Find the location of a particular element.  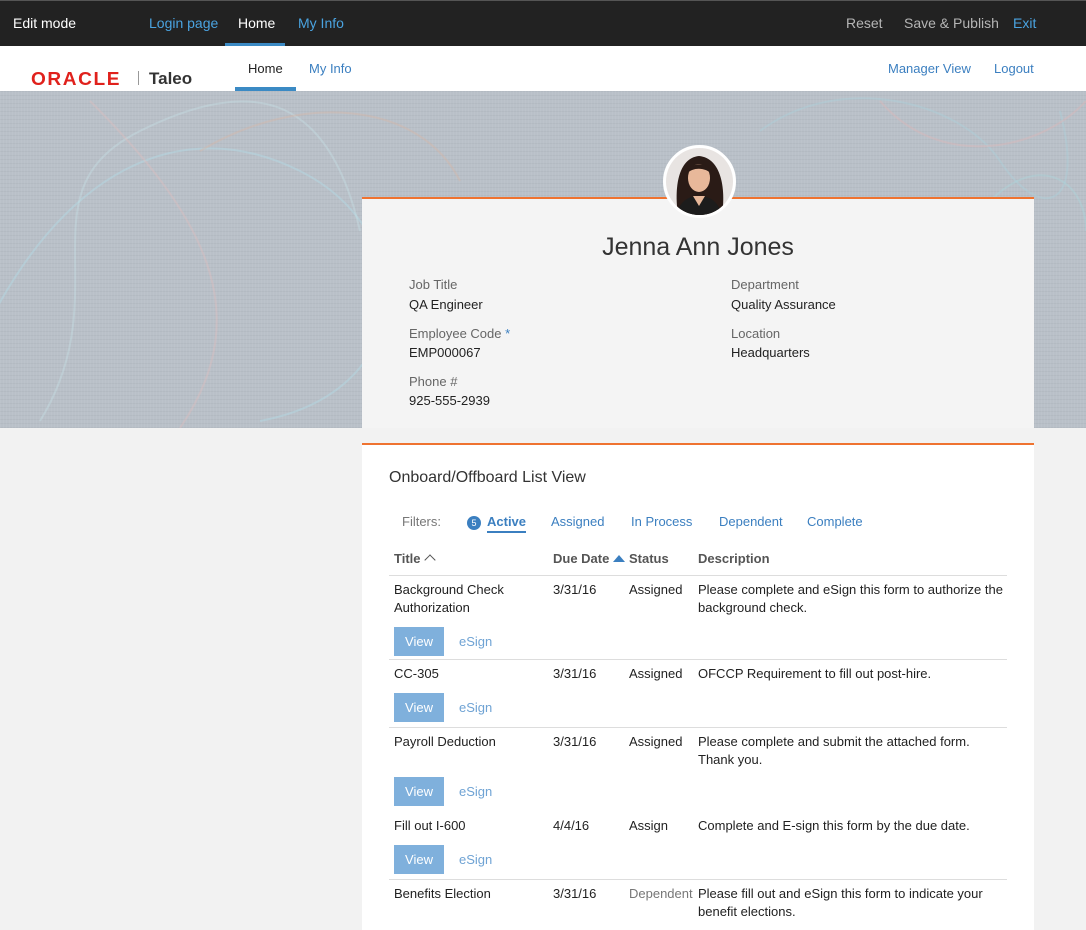

required-marker: * is located at coordinates (508, 333).